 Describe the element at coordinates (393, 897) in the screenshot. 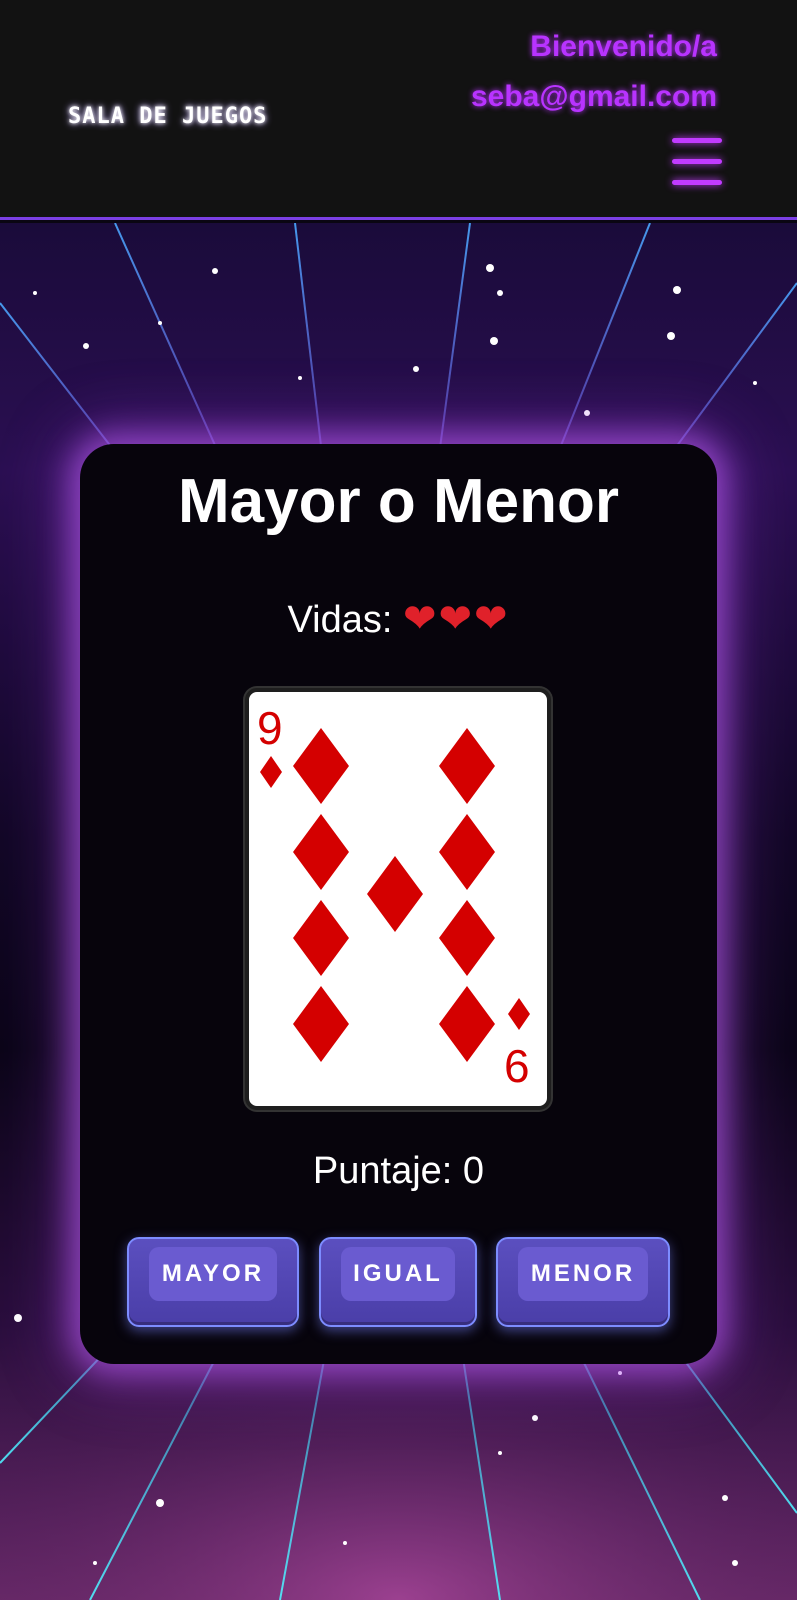

I see `nine-of-diamonds-card: 9 6` at that location.